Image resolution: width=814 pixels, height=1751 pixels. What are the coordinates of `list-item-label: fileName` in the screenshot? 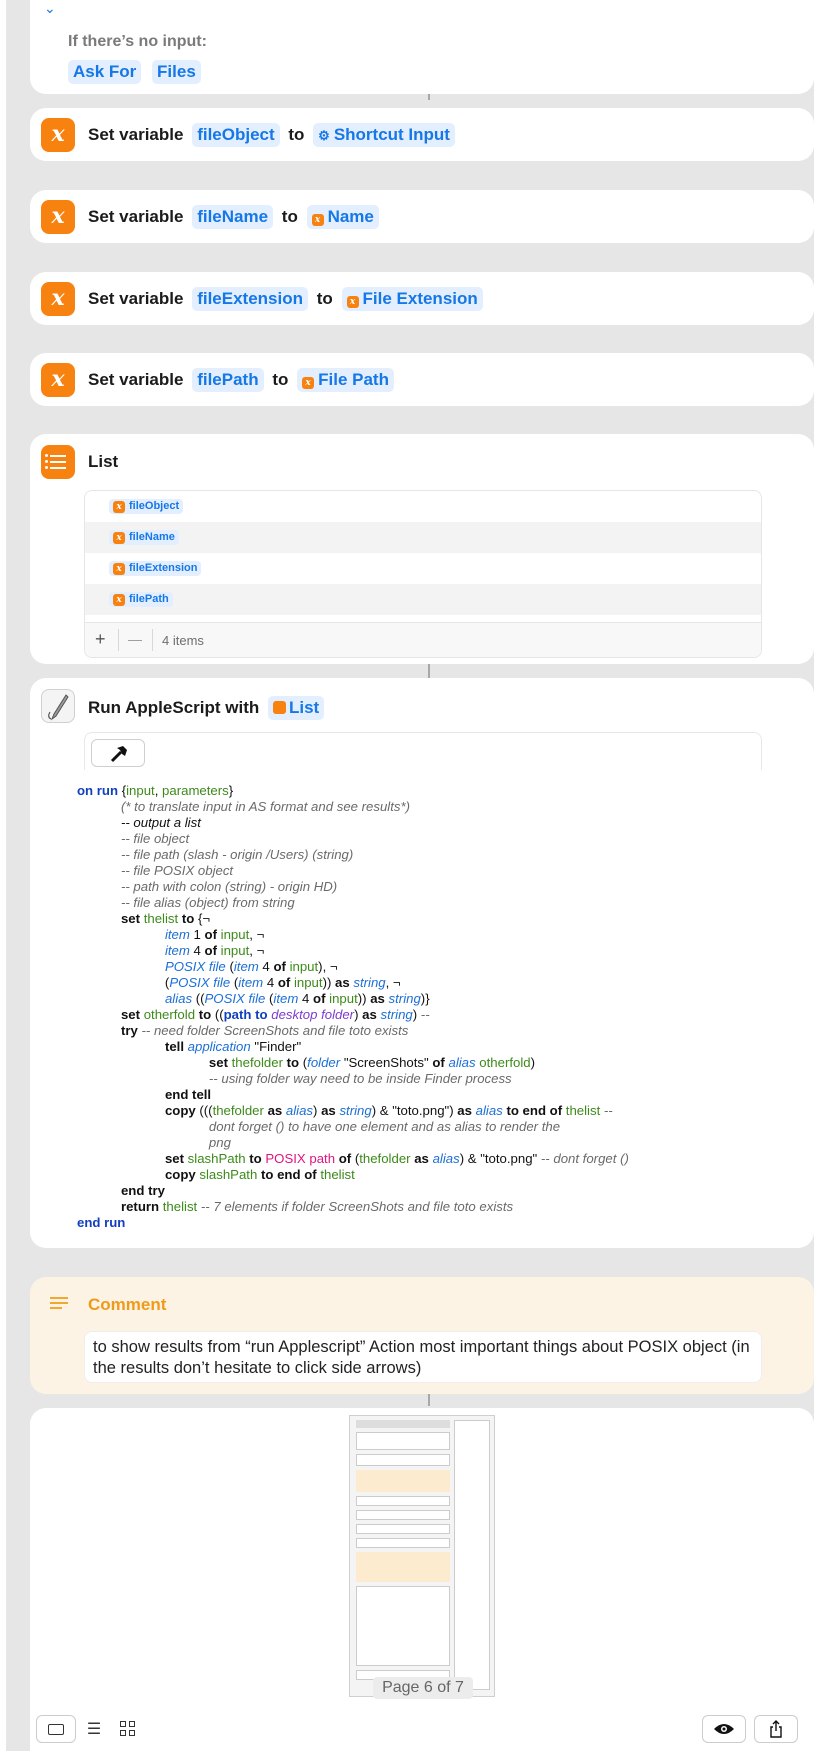 It's located at (152, 537).